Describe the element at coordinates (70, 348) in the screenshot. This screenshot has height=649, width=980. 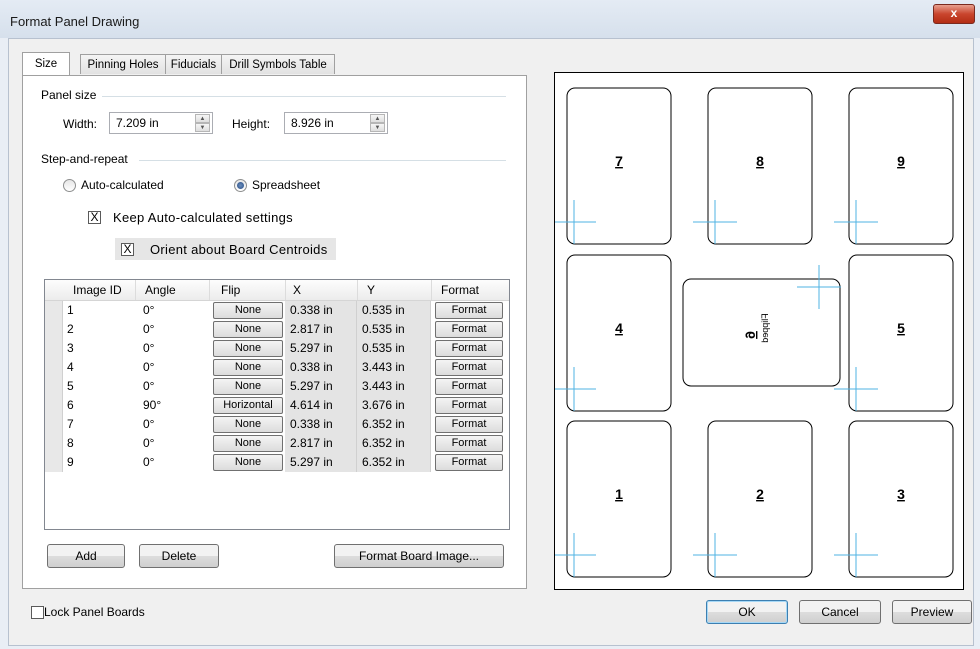
I see `cell-image-id: 3` at that location.